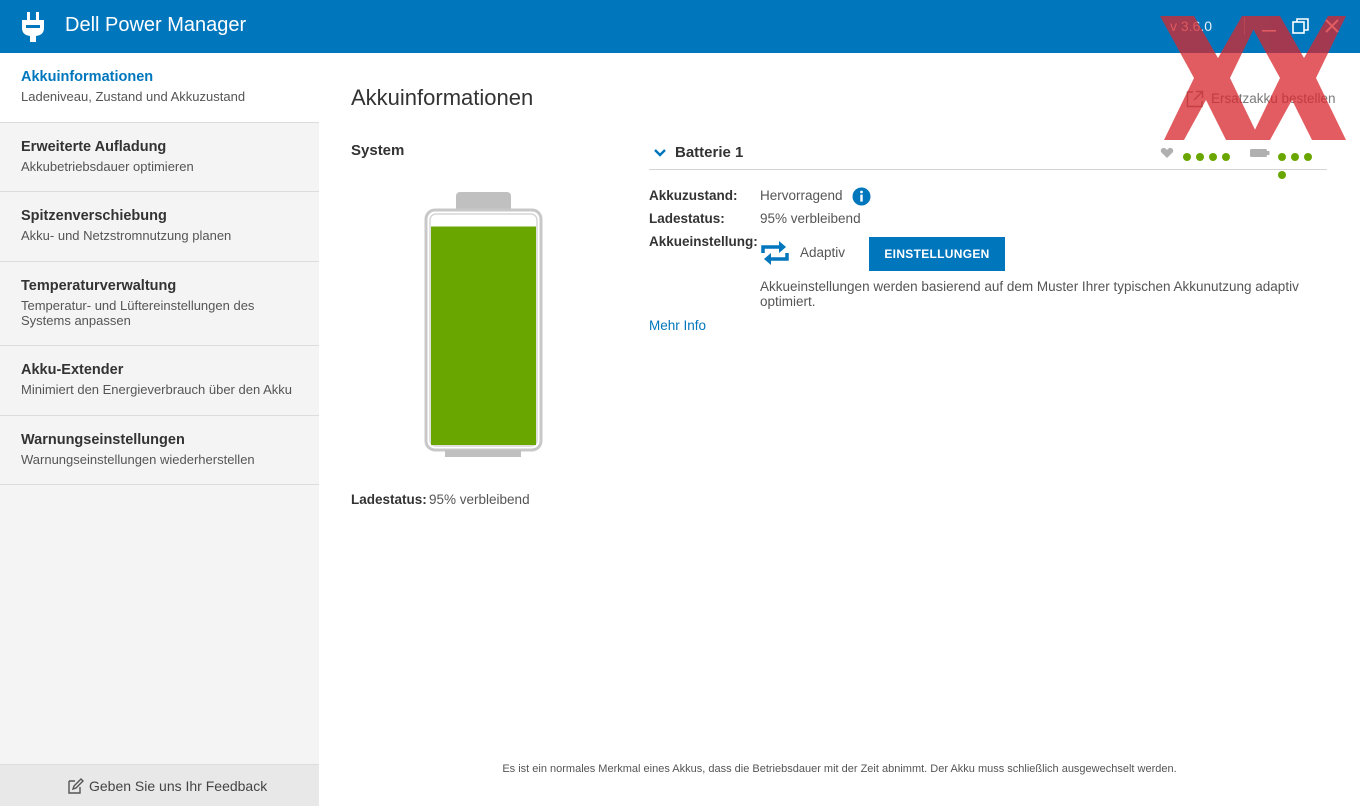 The width and height of the screenshot is (1360, 806). Describe the element at coordinates (1244, 26) in the screenshot. I see `titlebar-separator` at that location.